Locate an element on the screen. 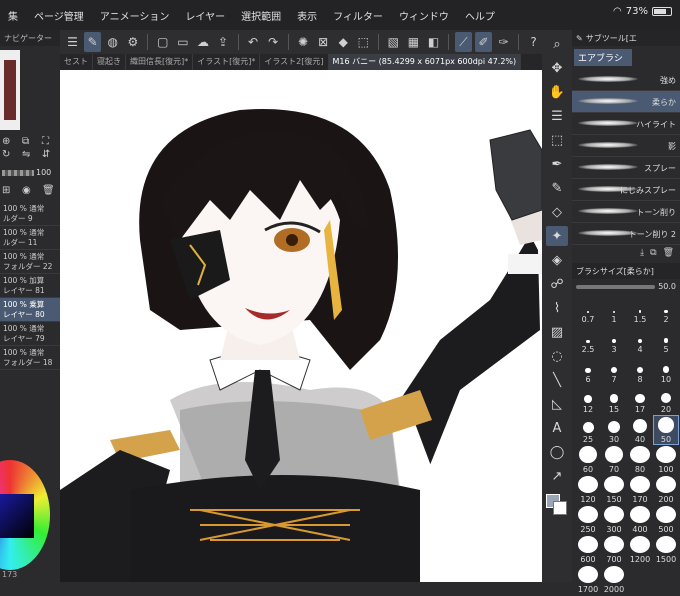 This screenshot has width=680, height=596. brush-size-option: 700 is located at coordinates (614, 550).